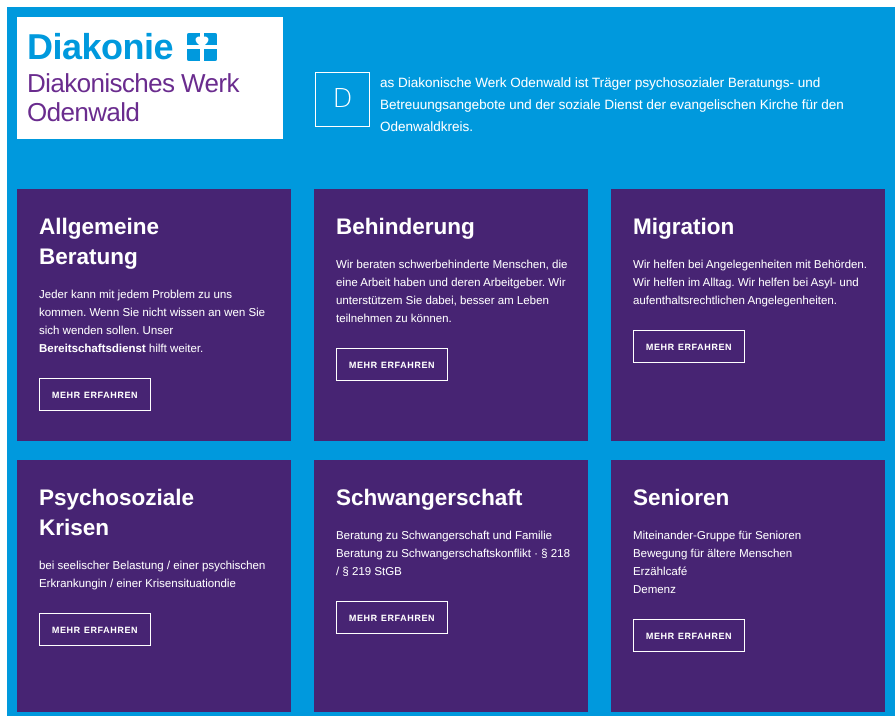  I want to click on card-text: Miteinander-Gruppe für Senioren Bewegung für ältere Menschen Erzählcafé Demenz, so click(717, 563).